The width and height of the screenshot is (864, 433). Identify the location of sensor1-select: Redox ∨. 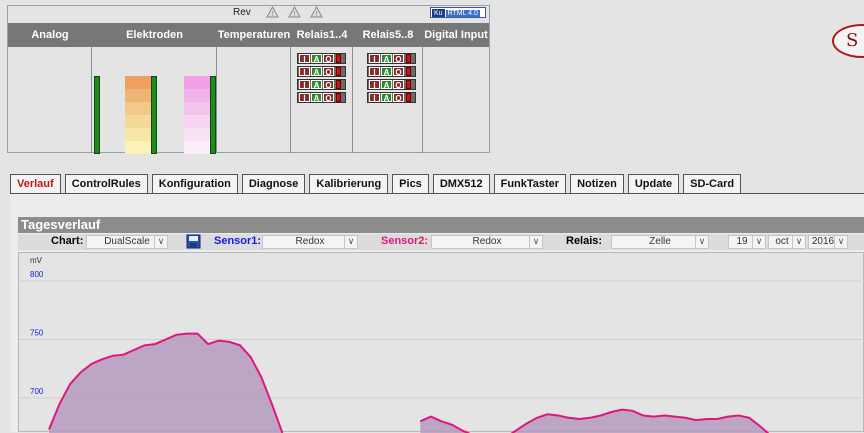
(310, 242).